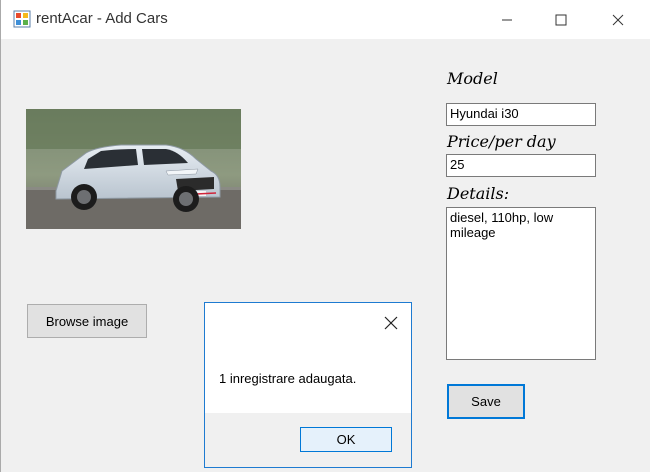 This screenshot has width=650, height=472. What do you see at coordinates (486, 401) in the screenshot?
I see `save-button: Save` at bounding box center [486, 401].